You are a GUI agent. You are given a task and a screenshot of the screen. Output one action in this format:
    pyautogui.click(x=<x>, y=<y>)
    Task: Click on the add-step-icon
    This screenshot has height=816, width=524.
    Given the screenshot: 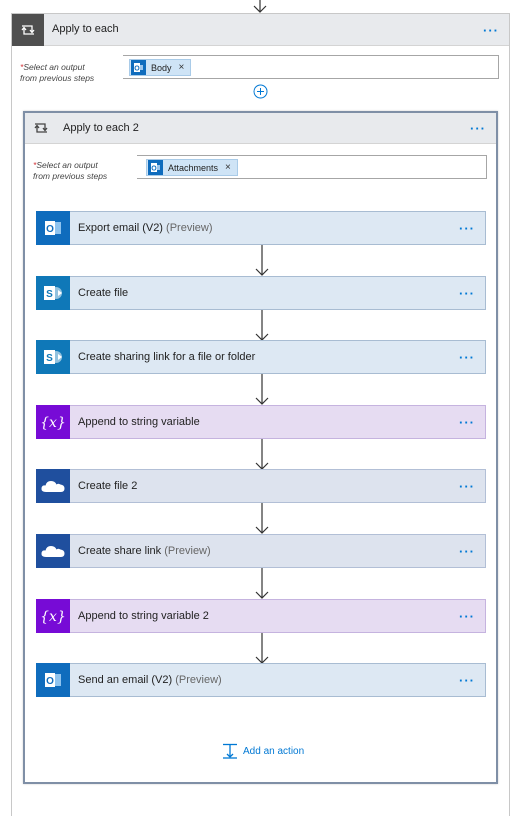 What is the action you would take?
    pyautogui.click(x=260, y=91)
    